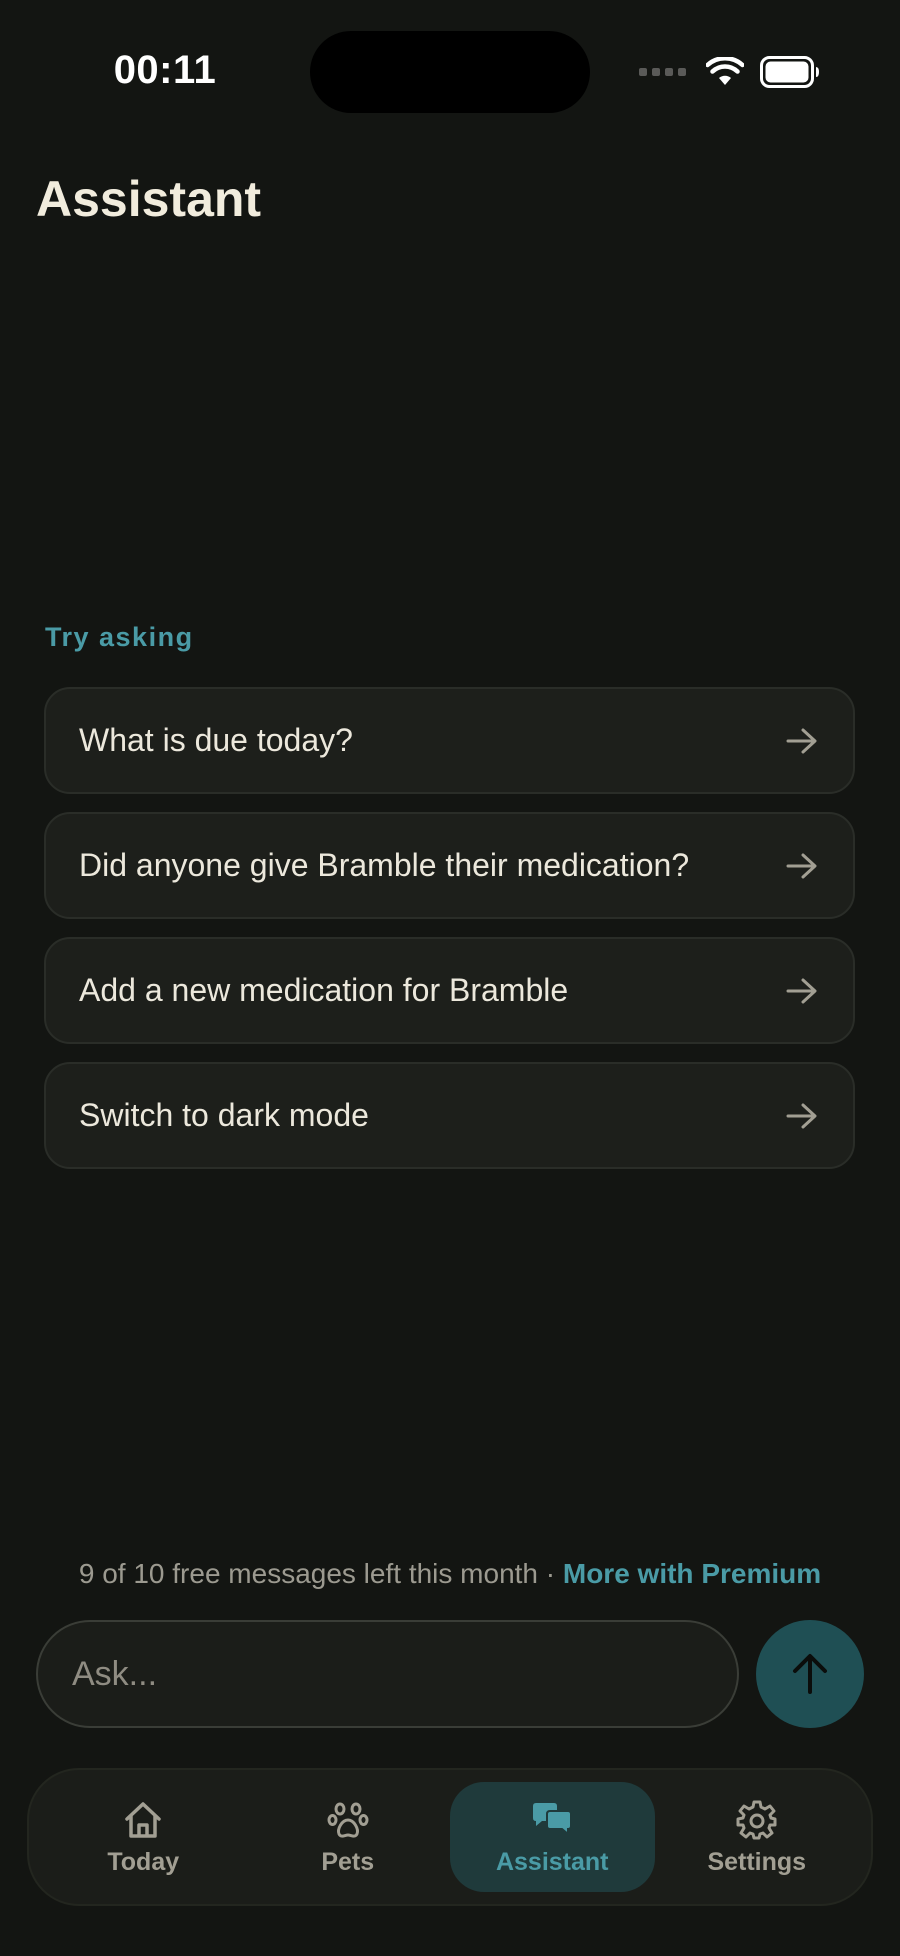  Describe the element at coordinates (119, 637) in the screenshot. I see `try-asking-label: Try asking` at that location.